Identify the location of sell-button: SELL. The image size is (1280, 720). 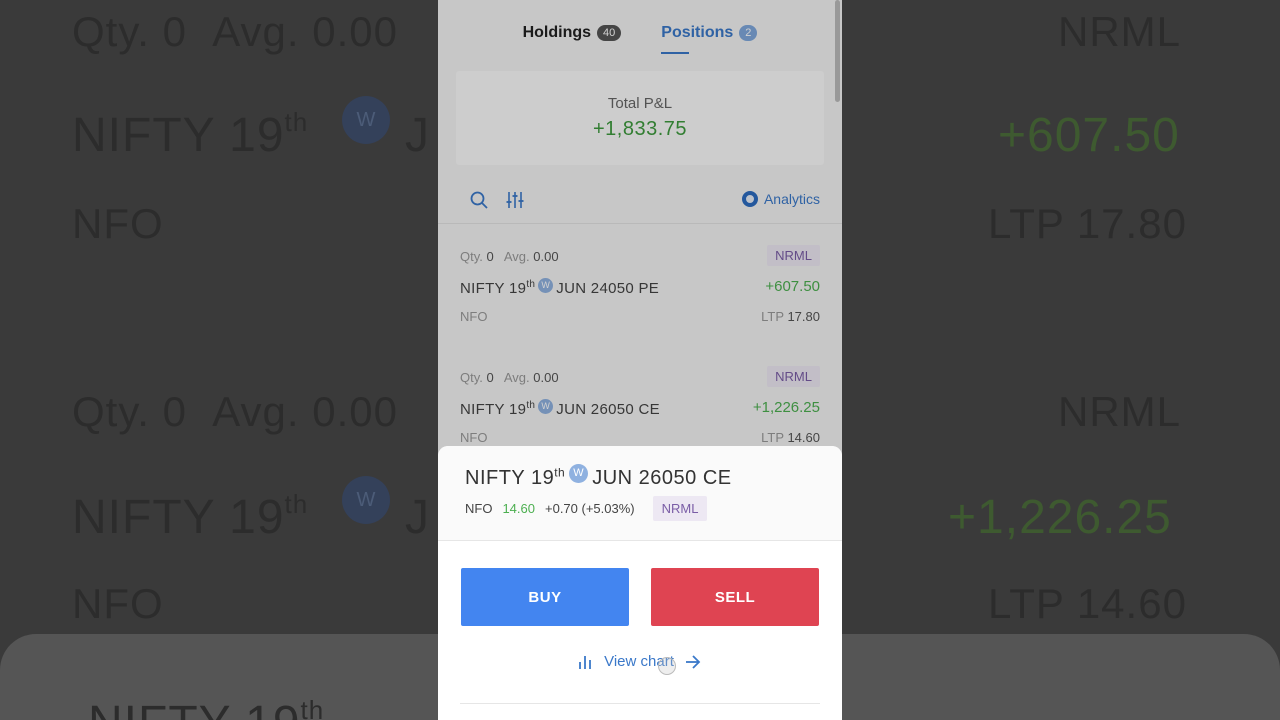
(735, 597).